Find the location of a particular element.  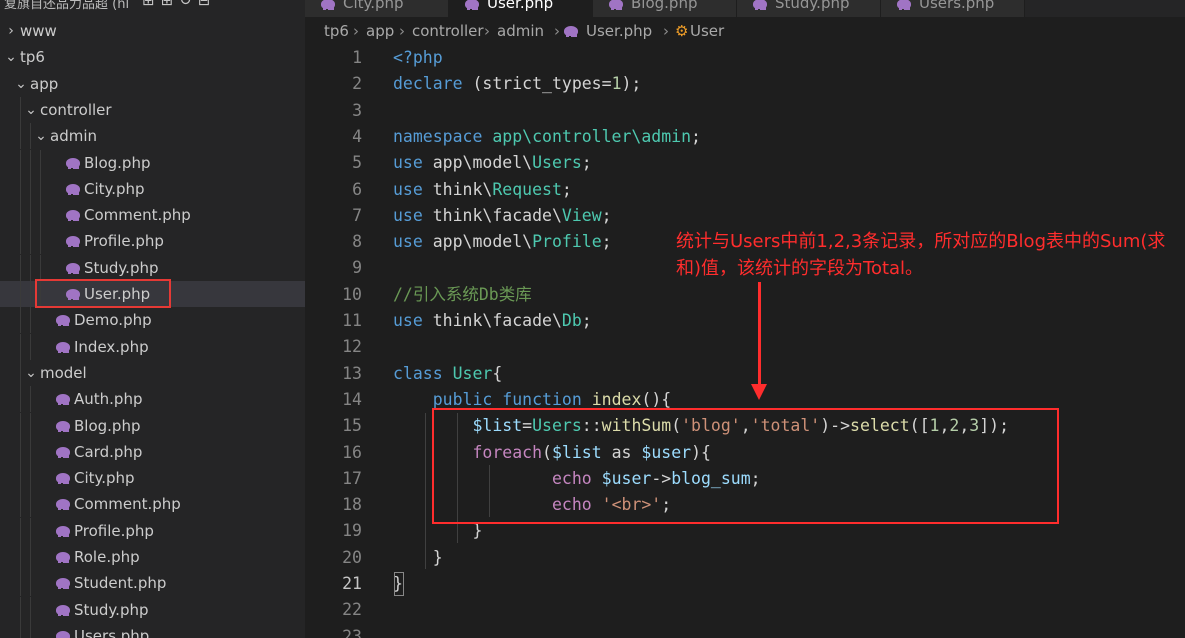

tree-folder: ⌄ admin is located at coordinates (152, 136).